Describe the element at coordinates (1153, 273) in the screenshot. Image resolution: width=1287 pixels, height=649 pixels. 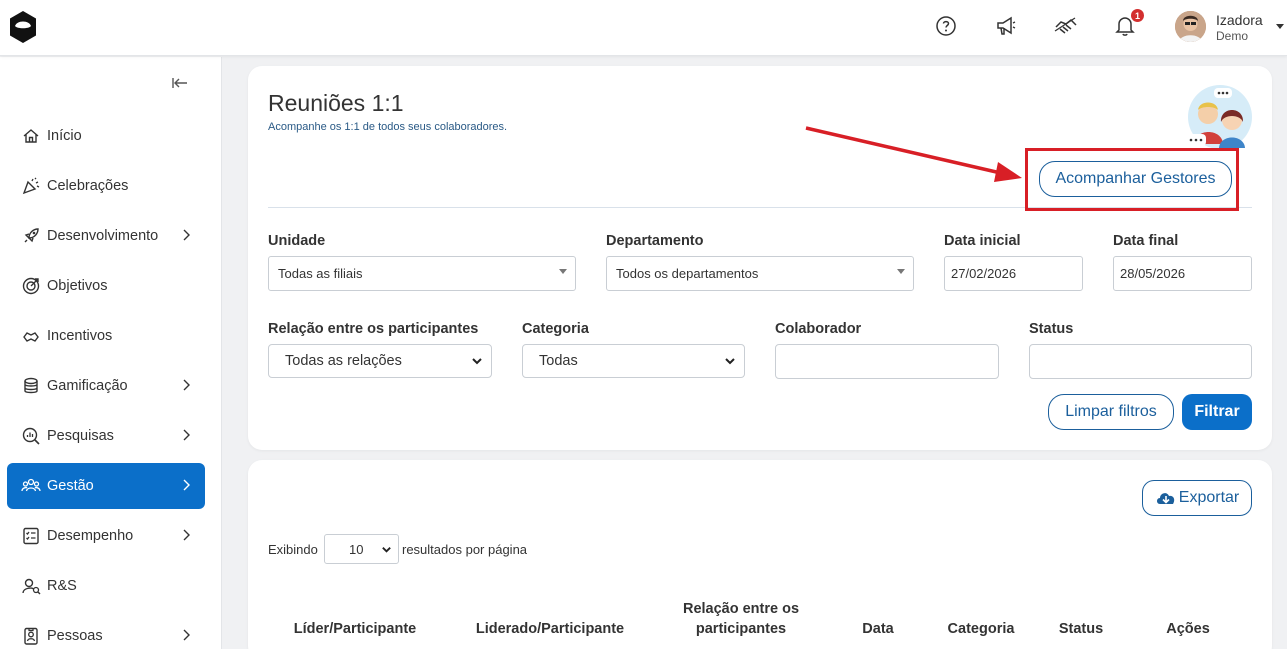
I see `end-date-value: 28/05/2026` at that location.